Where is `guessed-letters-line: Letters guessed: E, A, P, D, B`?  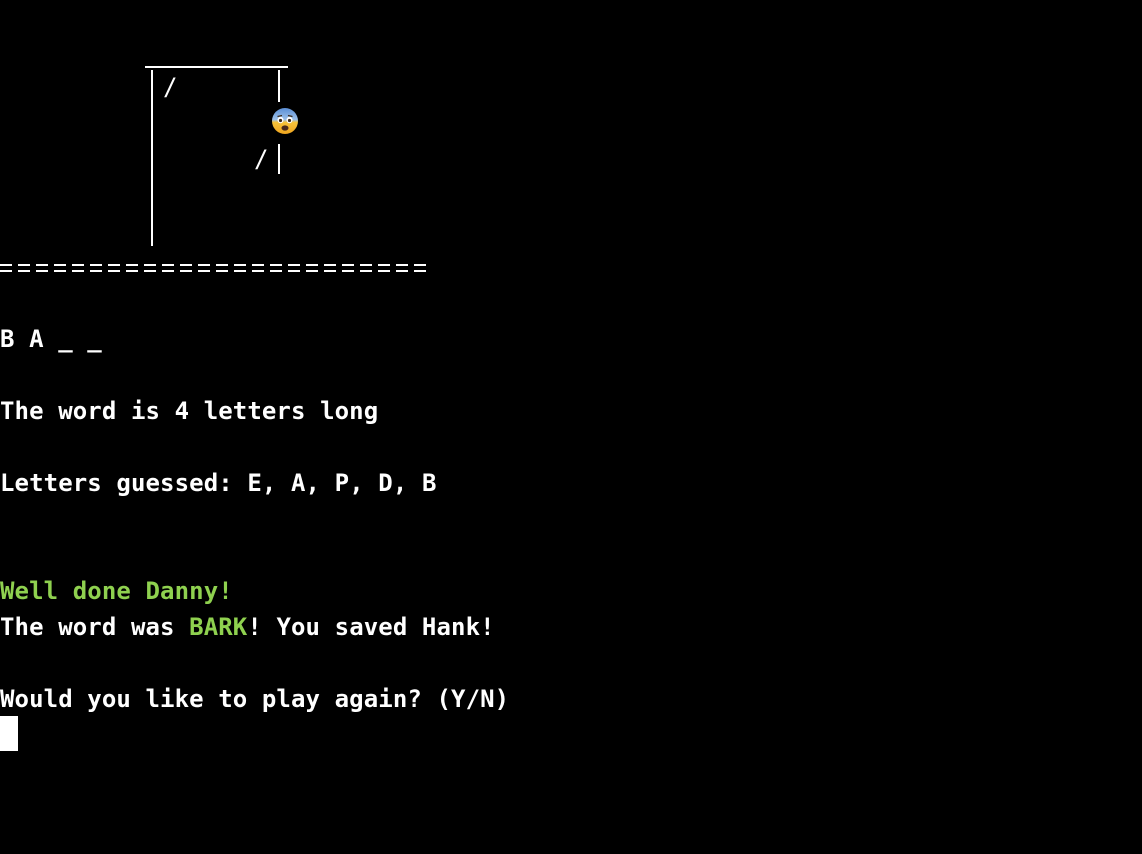 guessed-letters-line: Letters guessed: E, A, P, D, B is located at coordinates (218, 483).